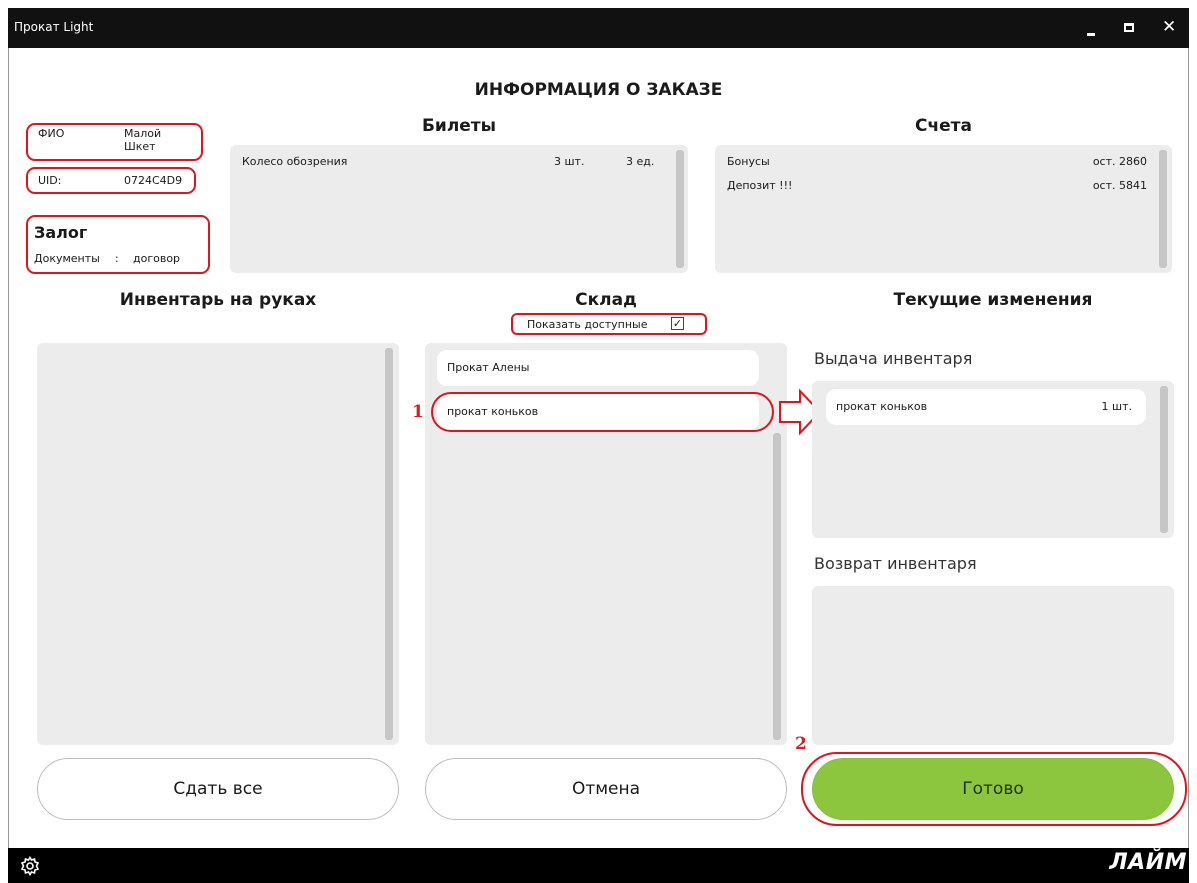  I want to click on show-available-checkbox: ✓, so click(677, 323).